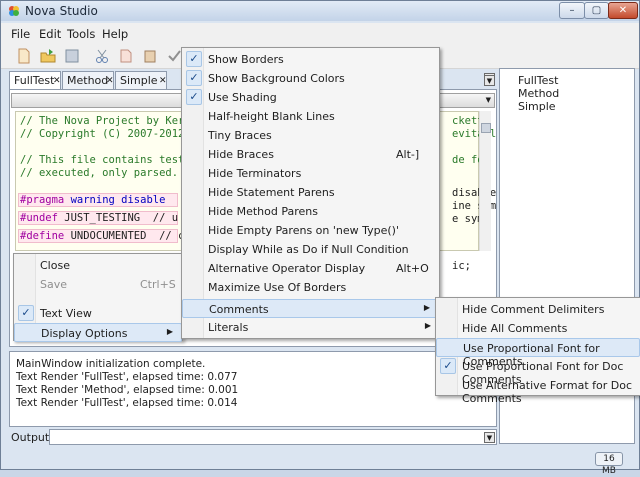 The height and width of the screenshot is (477, 640). Describe the element at coordinates (240, 135) in the screenshot. I see `menu-item-label: Tiny Braces` at that location.